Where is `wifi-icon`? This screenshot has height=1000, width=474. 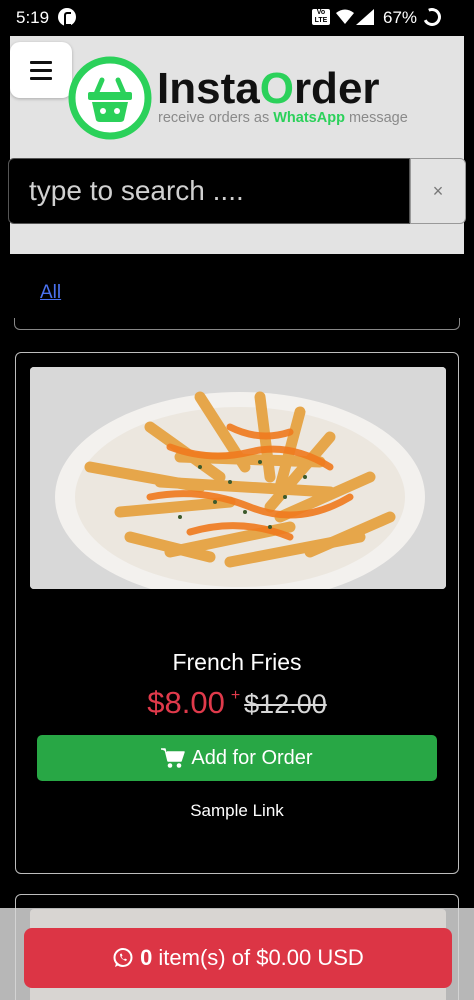
wifi-icon is located at coordinates (345, 16).